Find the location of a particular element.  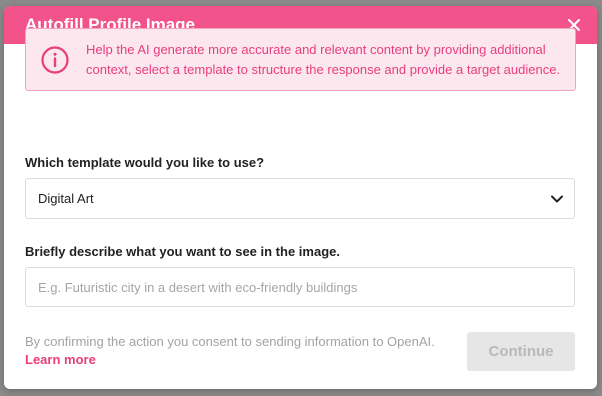

chevron-down-icon is located at coordinates (557, 198).